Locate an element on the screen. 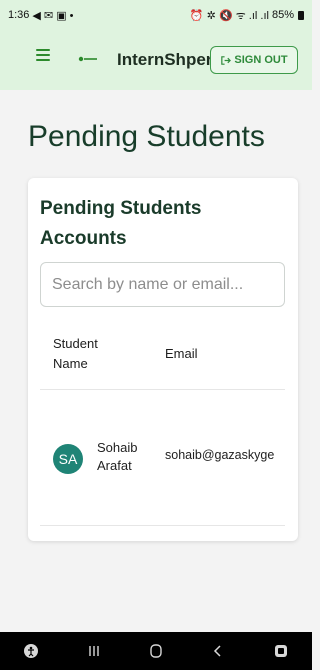 This screenshot has width=320, height=670. status-right: ⏰ ✲ 🔇 ᯤ .ıl .ıl 85% is located at coordinates (247, 15).